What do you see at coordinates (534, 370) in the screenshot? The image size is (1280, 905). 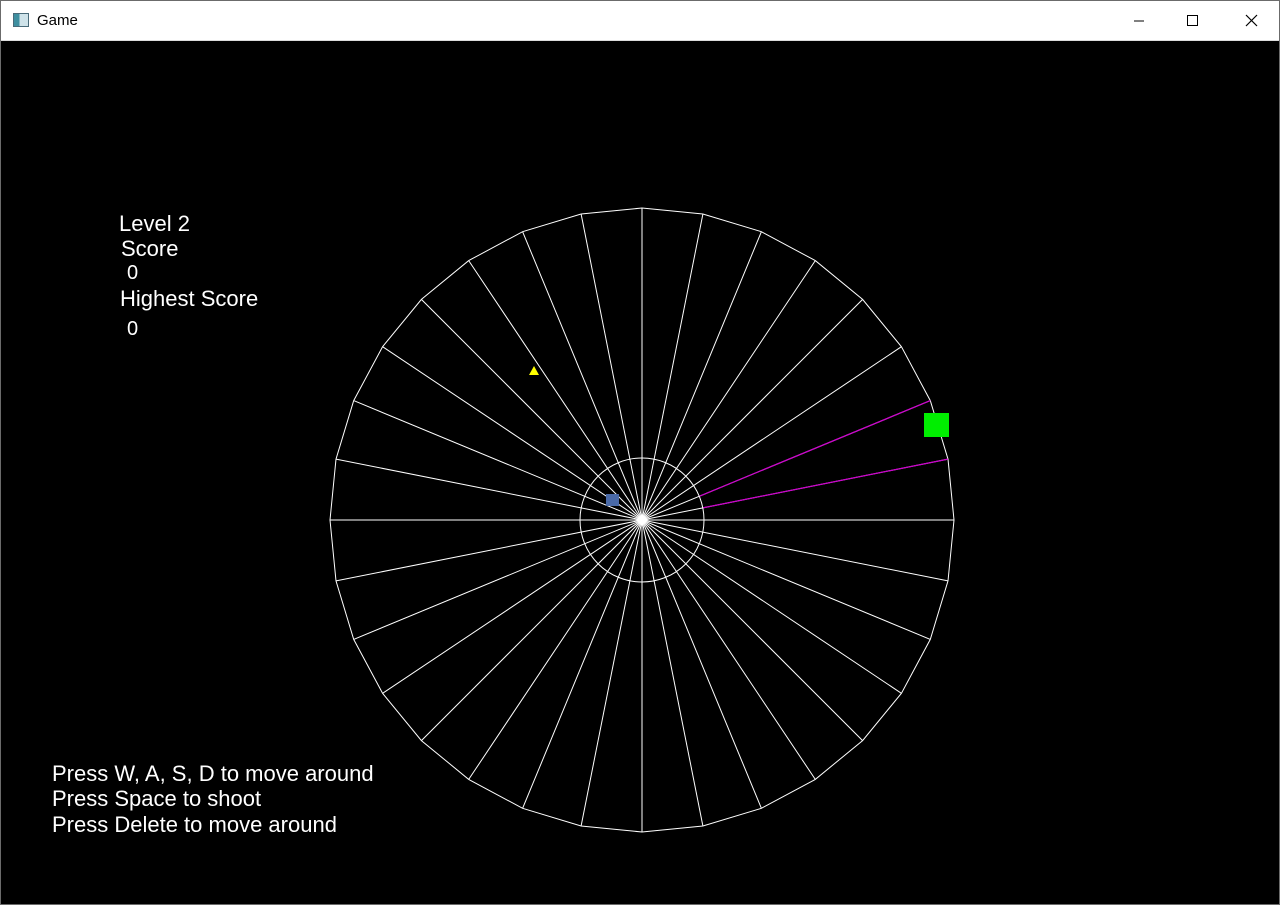 I see `enemy-triangle` at bounding box center [534, 370].